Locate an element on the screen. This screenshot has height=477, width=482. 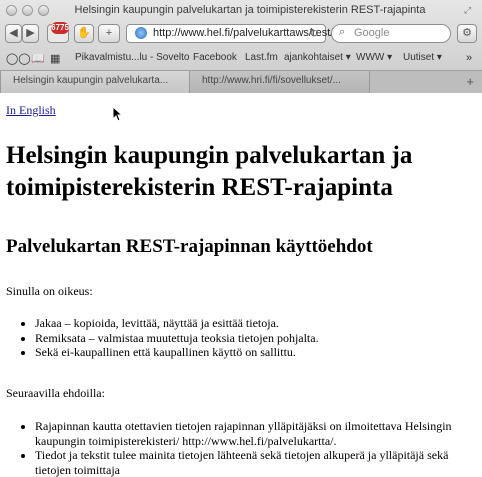
more-chevron-icon: » is located at coordinates (469, 58).